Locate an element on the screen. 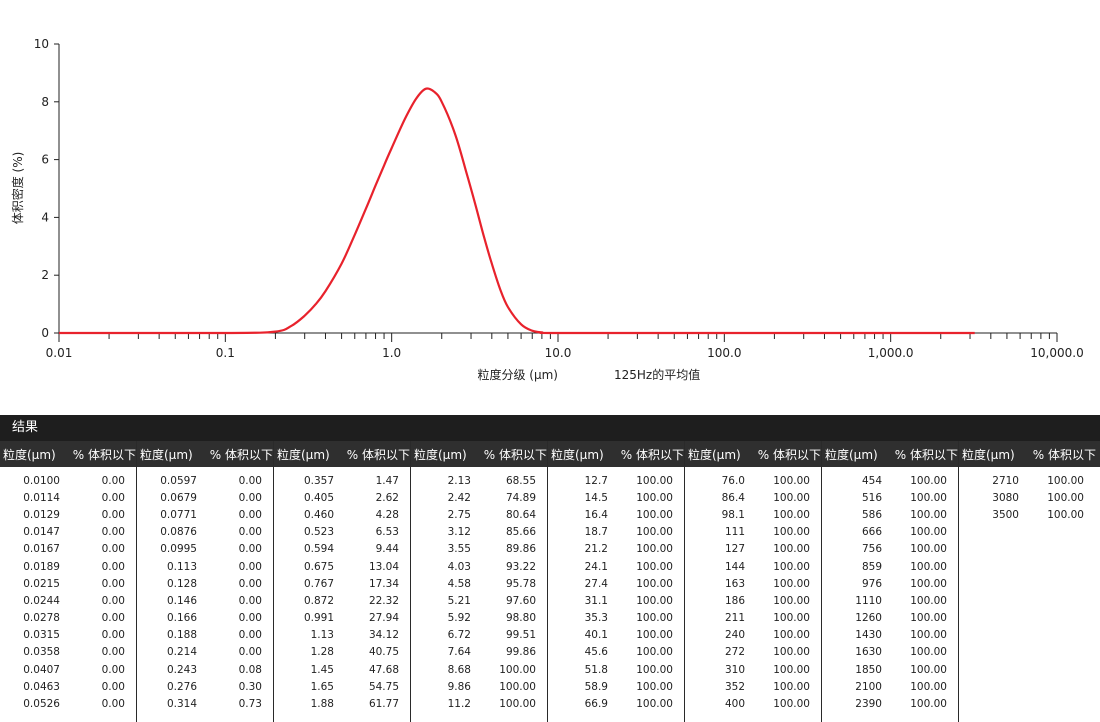 Image resolution: width=1100 pixels, height=722 pixels. size-cell: 0.872 is located at coordinates (318, 600).